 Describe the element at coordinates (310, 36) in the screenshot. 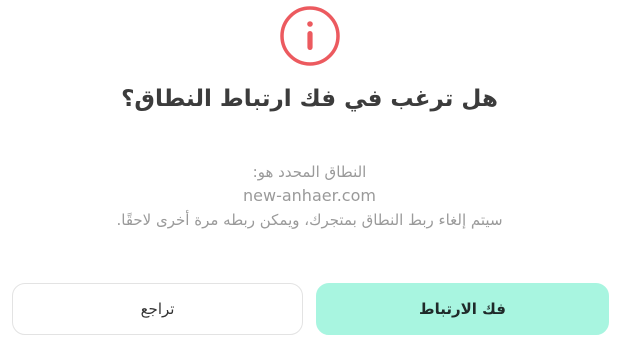

I see `info-icon` at that location.